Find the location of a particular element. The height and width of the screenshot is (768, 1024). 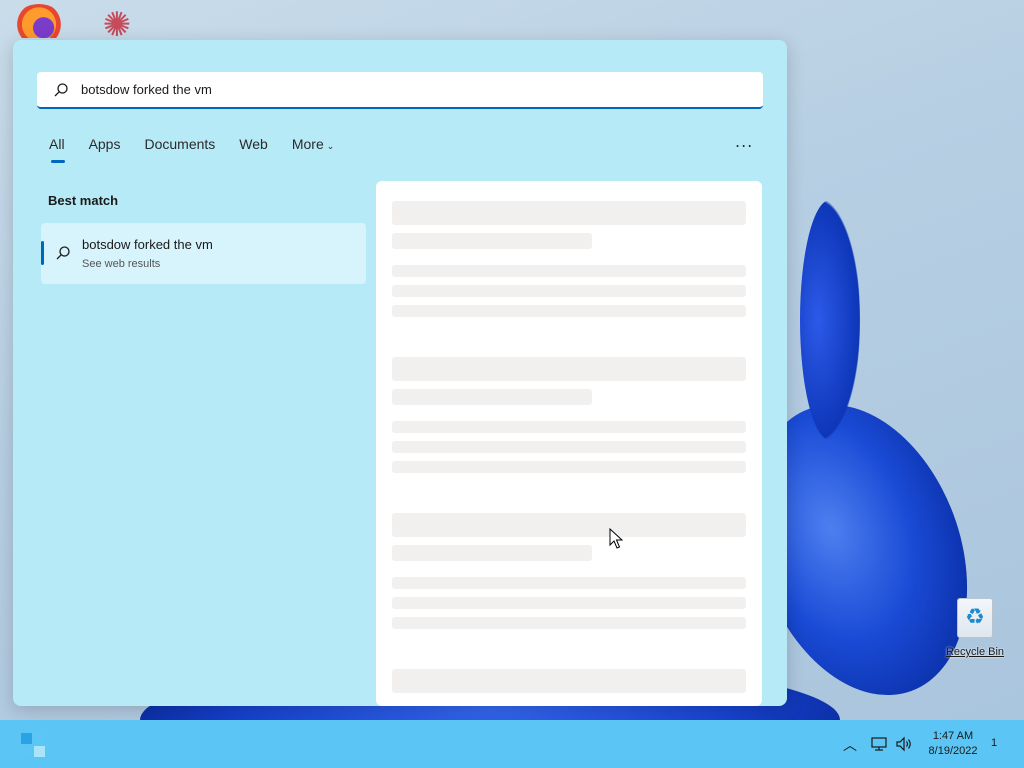

mouse-cursor-icon is located at coordinates (616, 538).